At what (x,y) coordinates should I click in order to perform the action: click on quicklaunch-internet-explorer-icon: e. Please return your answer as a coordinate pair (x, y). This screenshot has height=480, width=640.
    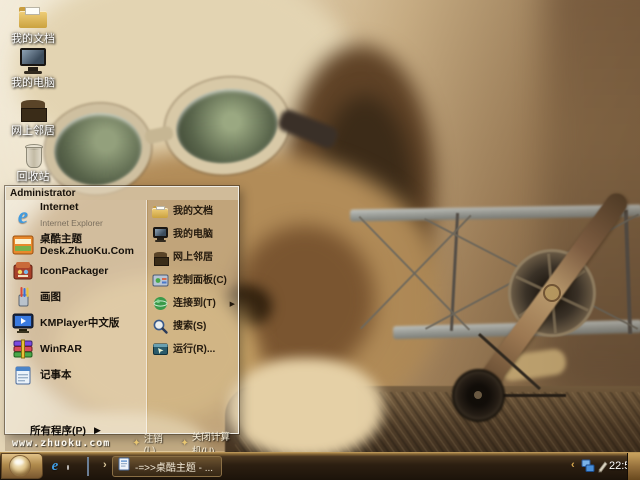
    Looking at the image, I should click on (55, 466).